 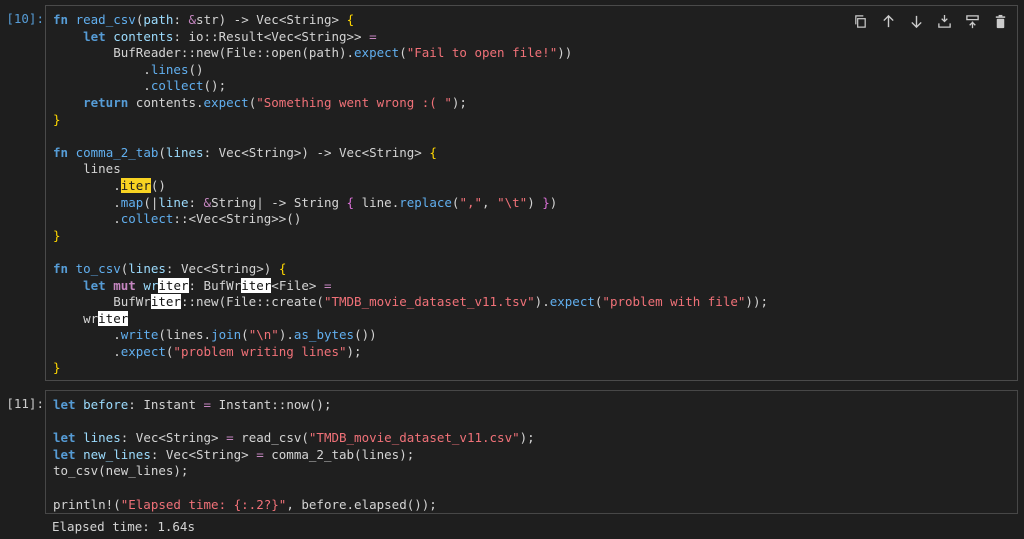 What do you see at coordinates (109, 185) in the screenshot?
I see `code-line: .iter()` at bounding box center [109, 185].